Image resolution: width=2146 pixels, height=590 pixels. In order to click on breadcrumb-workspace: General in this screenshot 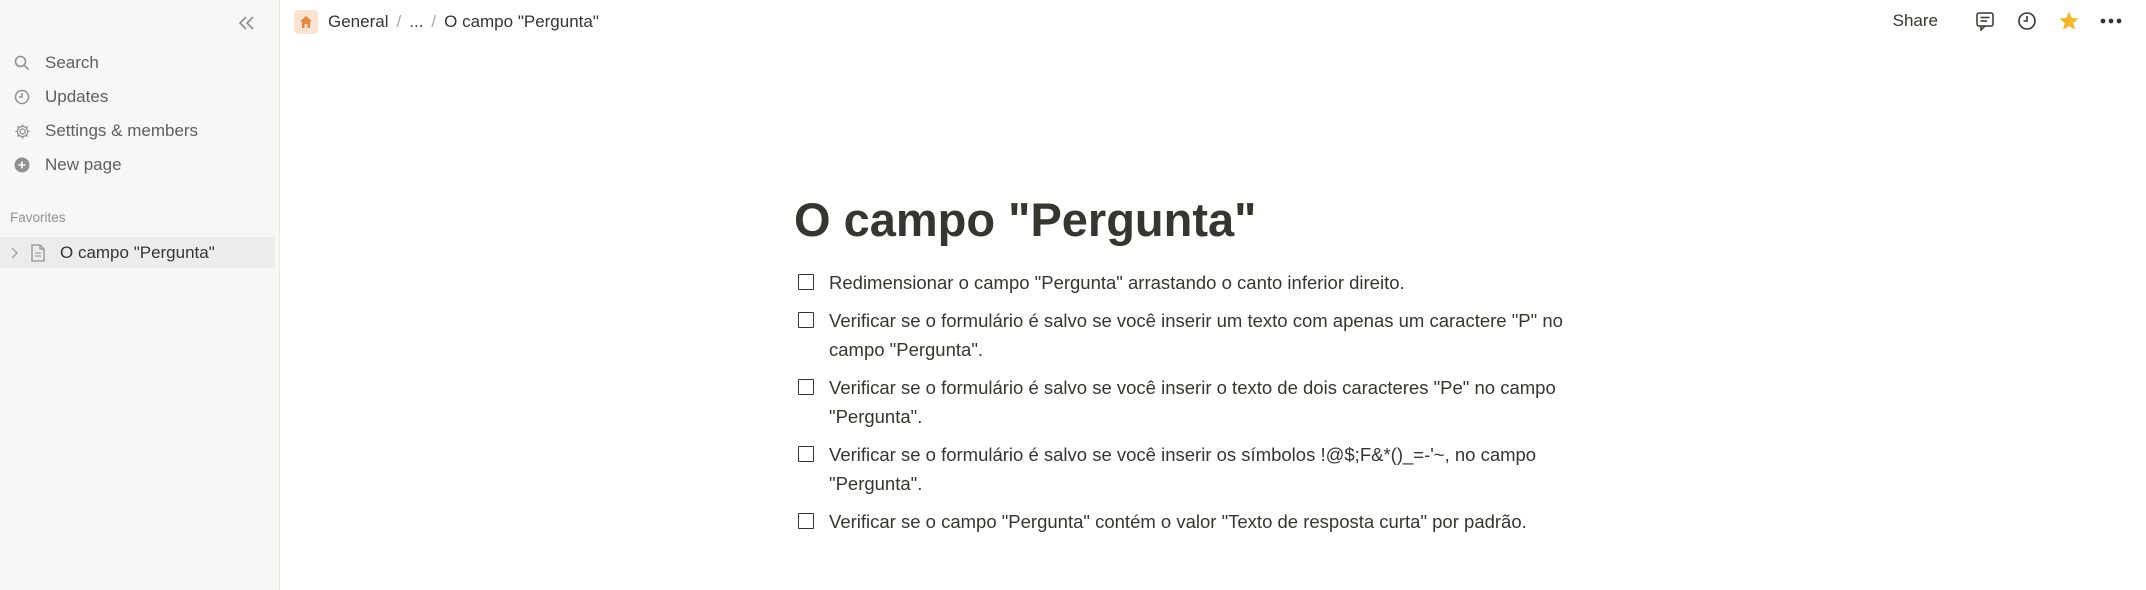, I will do `click(358, 22)`.